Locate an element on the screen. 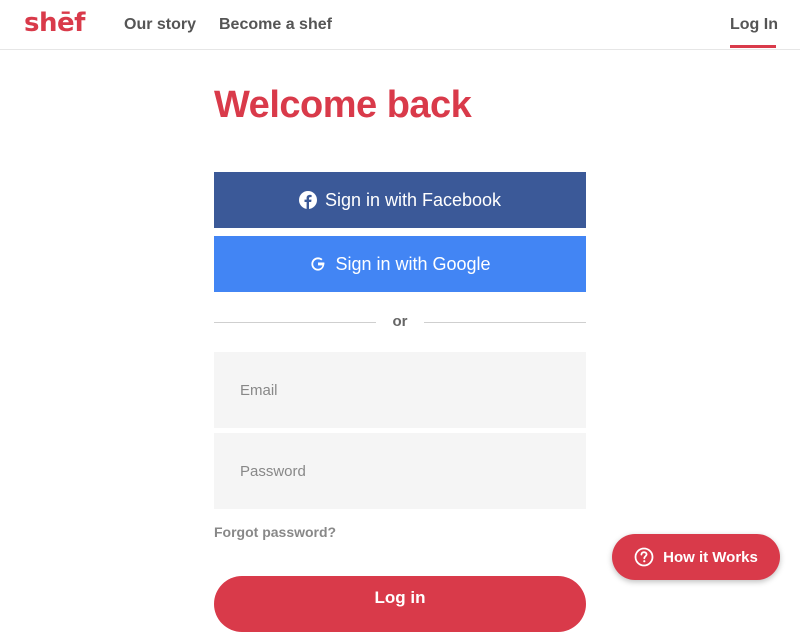  question-circle-icon is located at coordinates (644, 557).